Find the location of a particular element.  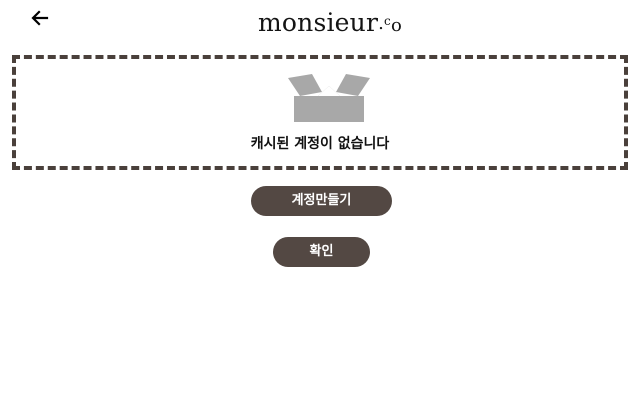

logo-o: o is located at coordinates (396, 25).